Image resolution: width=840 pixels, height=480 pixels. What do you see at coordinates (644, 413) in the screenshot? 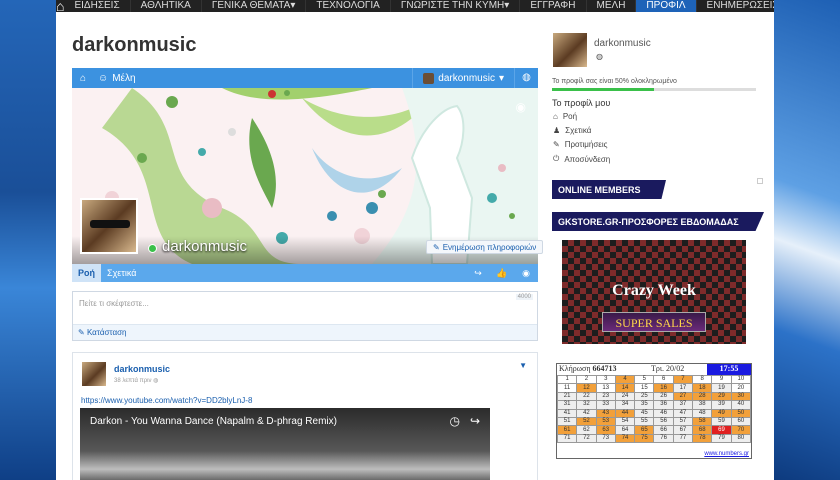
I see `lotto-number: 45` at bounding box center [644, 413].